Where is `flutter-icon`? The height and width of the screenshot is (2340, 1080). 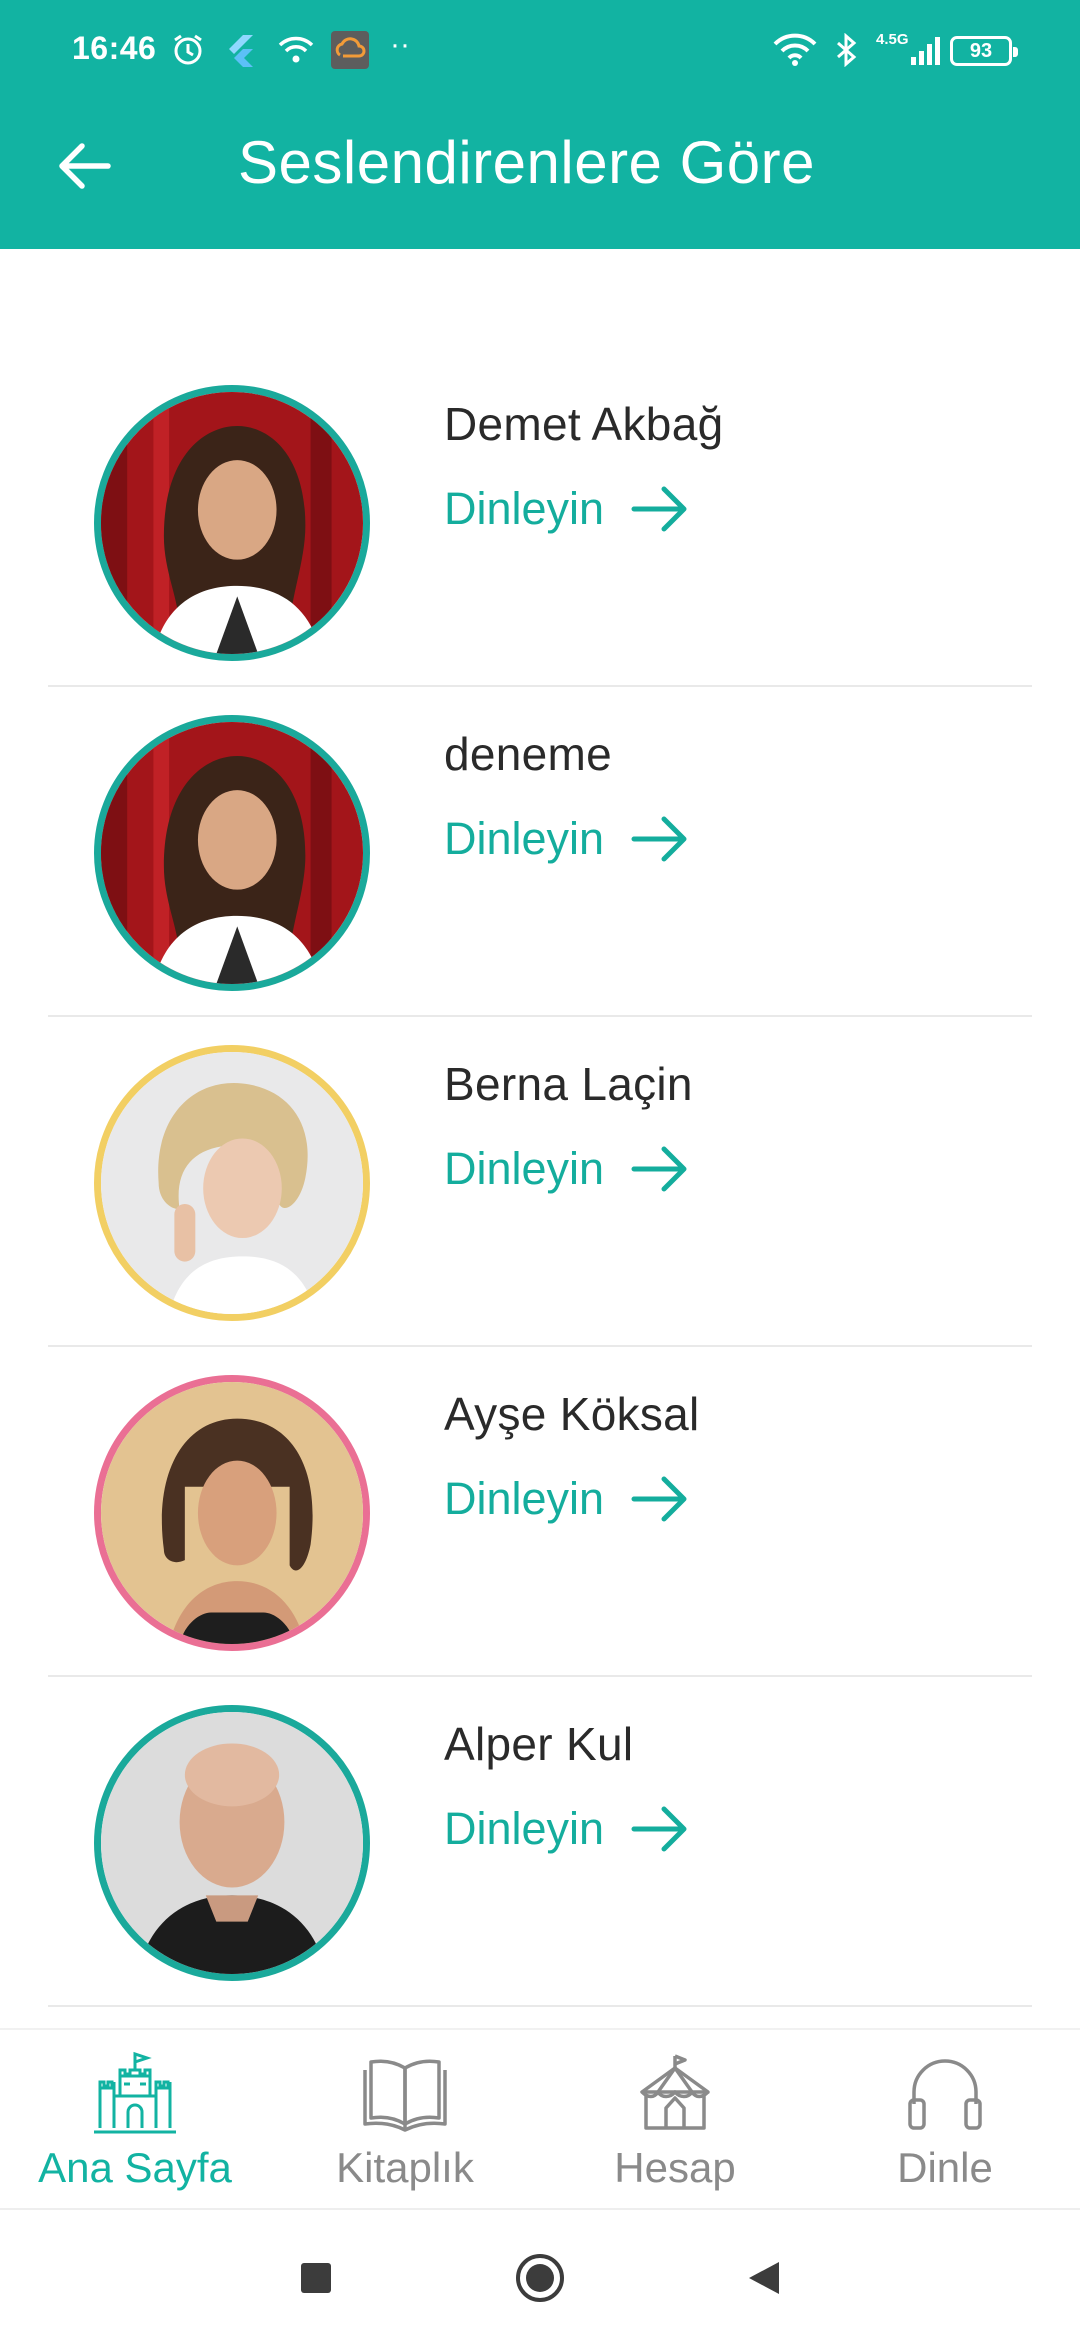 flutter-icon is located at coordinates (240, 50).